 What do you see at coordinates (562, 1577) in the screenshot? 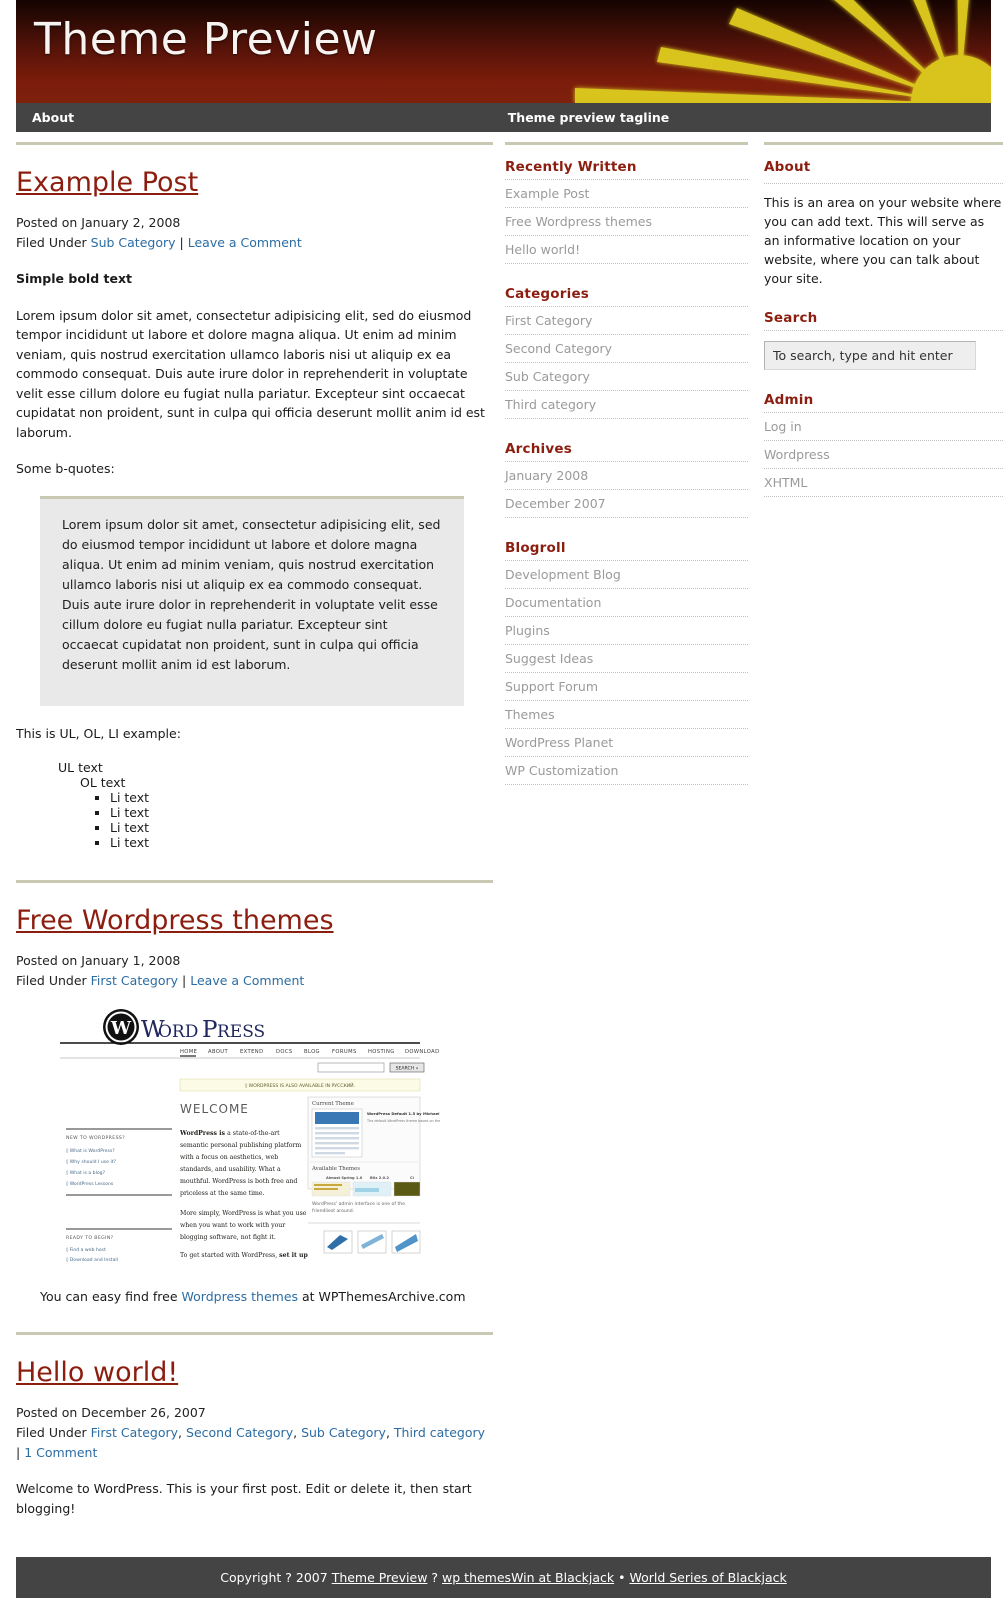
I see `footer-link-win-at-blackjack: Win at Blackjack` at bounding box center [562, 1577].